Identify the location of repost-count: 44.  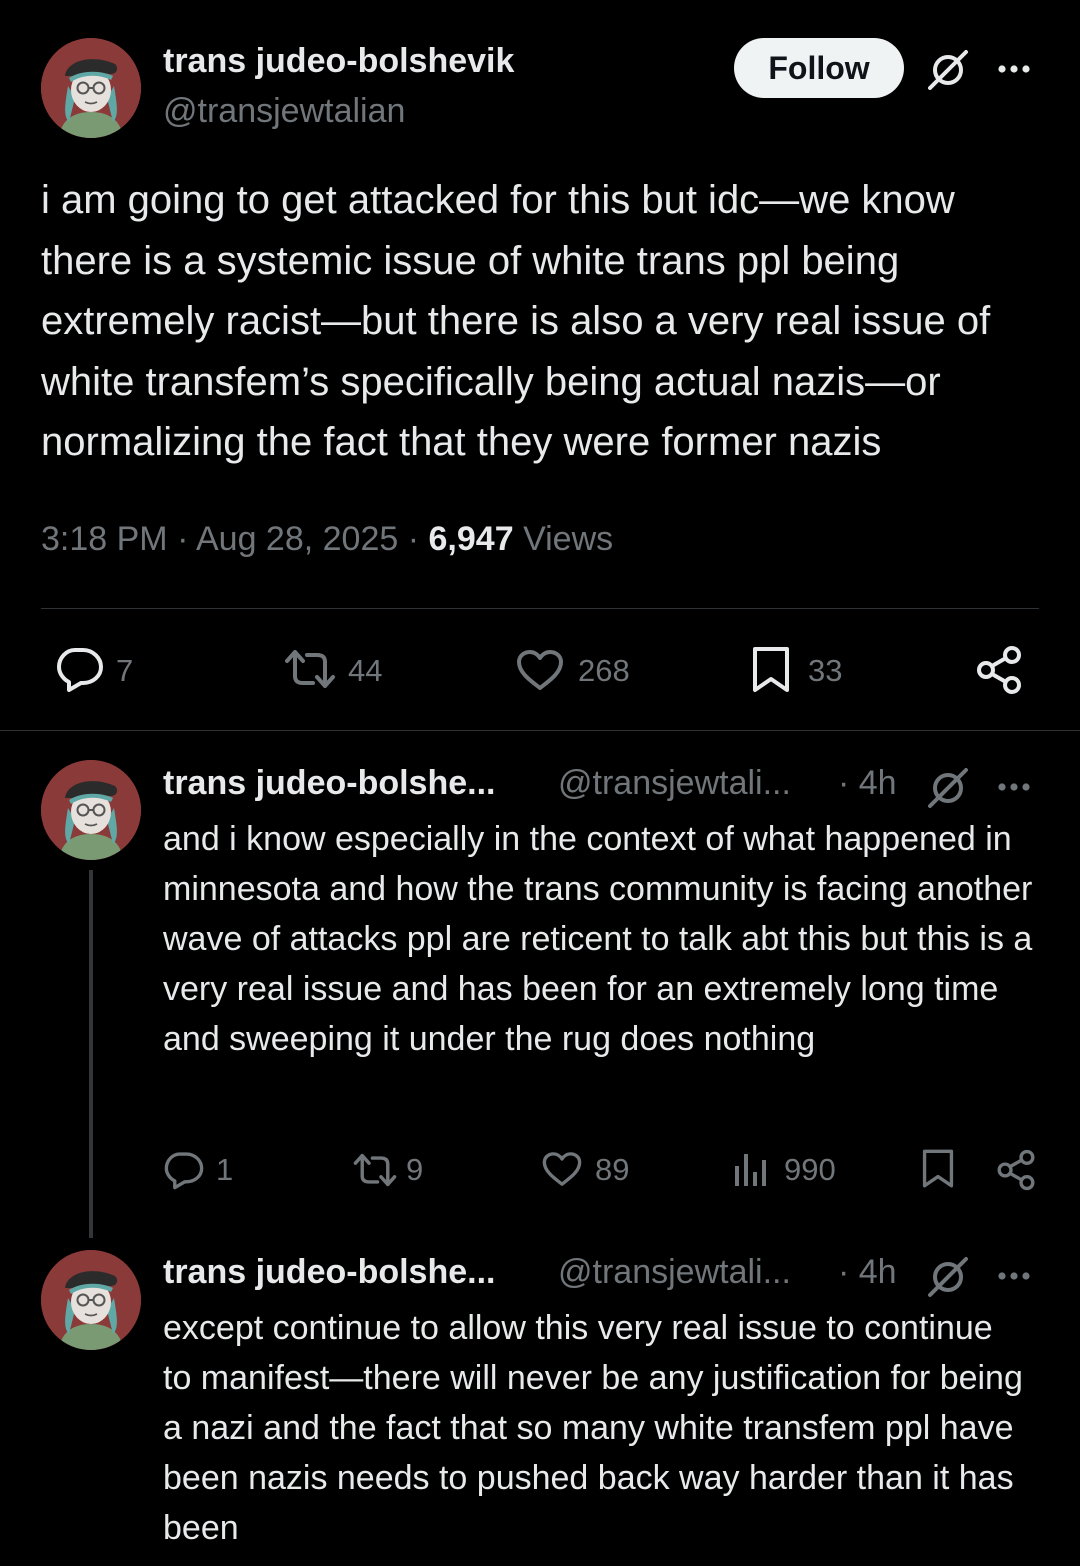
(365, 670).